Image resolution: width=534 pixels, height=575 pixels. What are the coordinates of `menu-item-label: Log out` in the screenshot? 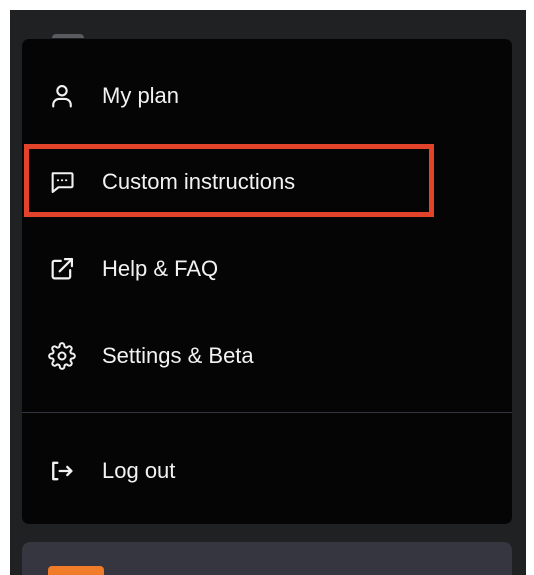 It's located at (139, 470).